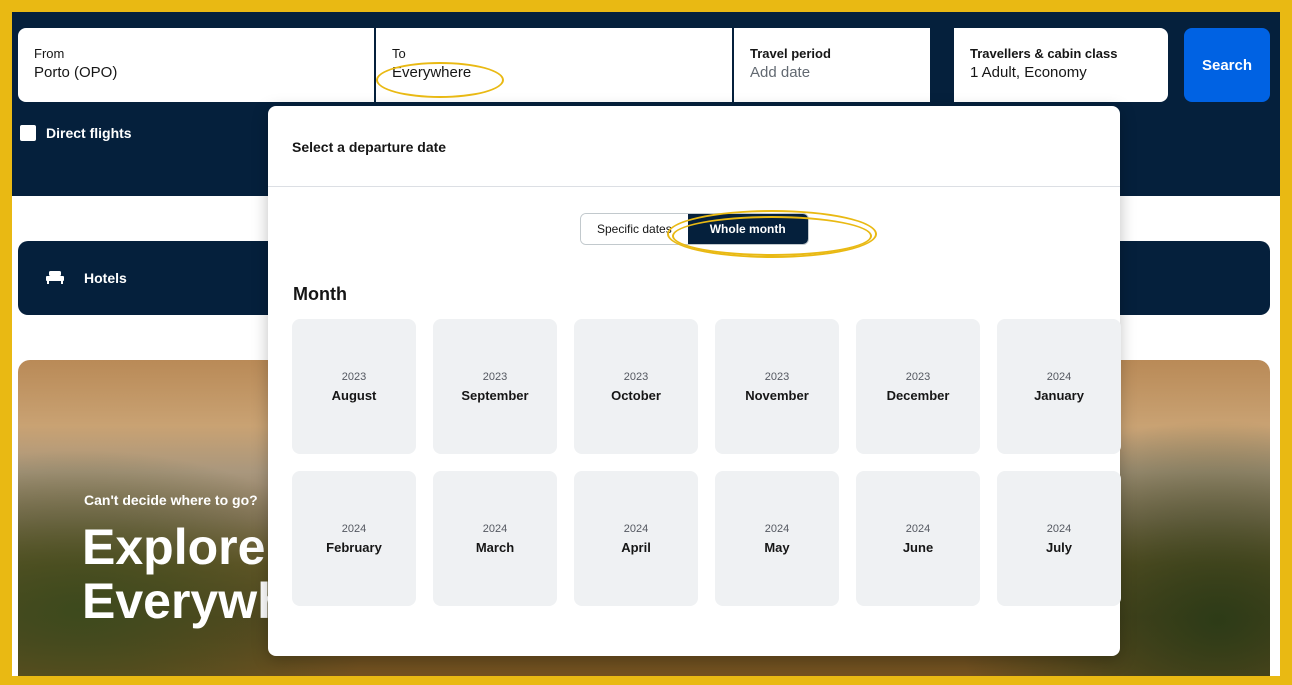  I want to click on month-name: March, so click(495, 547).